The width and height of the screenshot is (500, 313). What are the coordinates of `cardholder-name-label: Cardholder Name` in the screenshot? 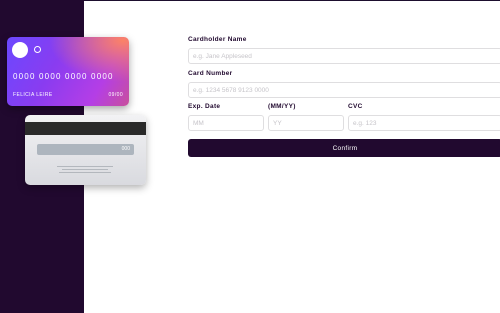 It's located at (217, 39).